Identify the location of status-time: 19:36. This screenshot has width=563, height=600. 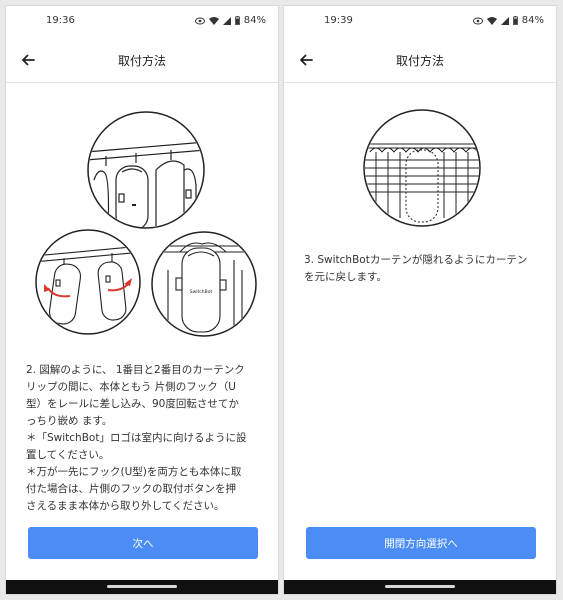
(60, 20).